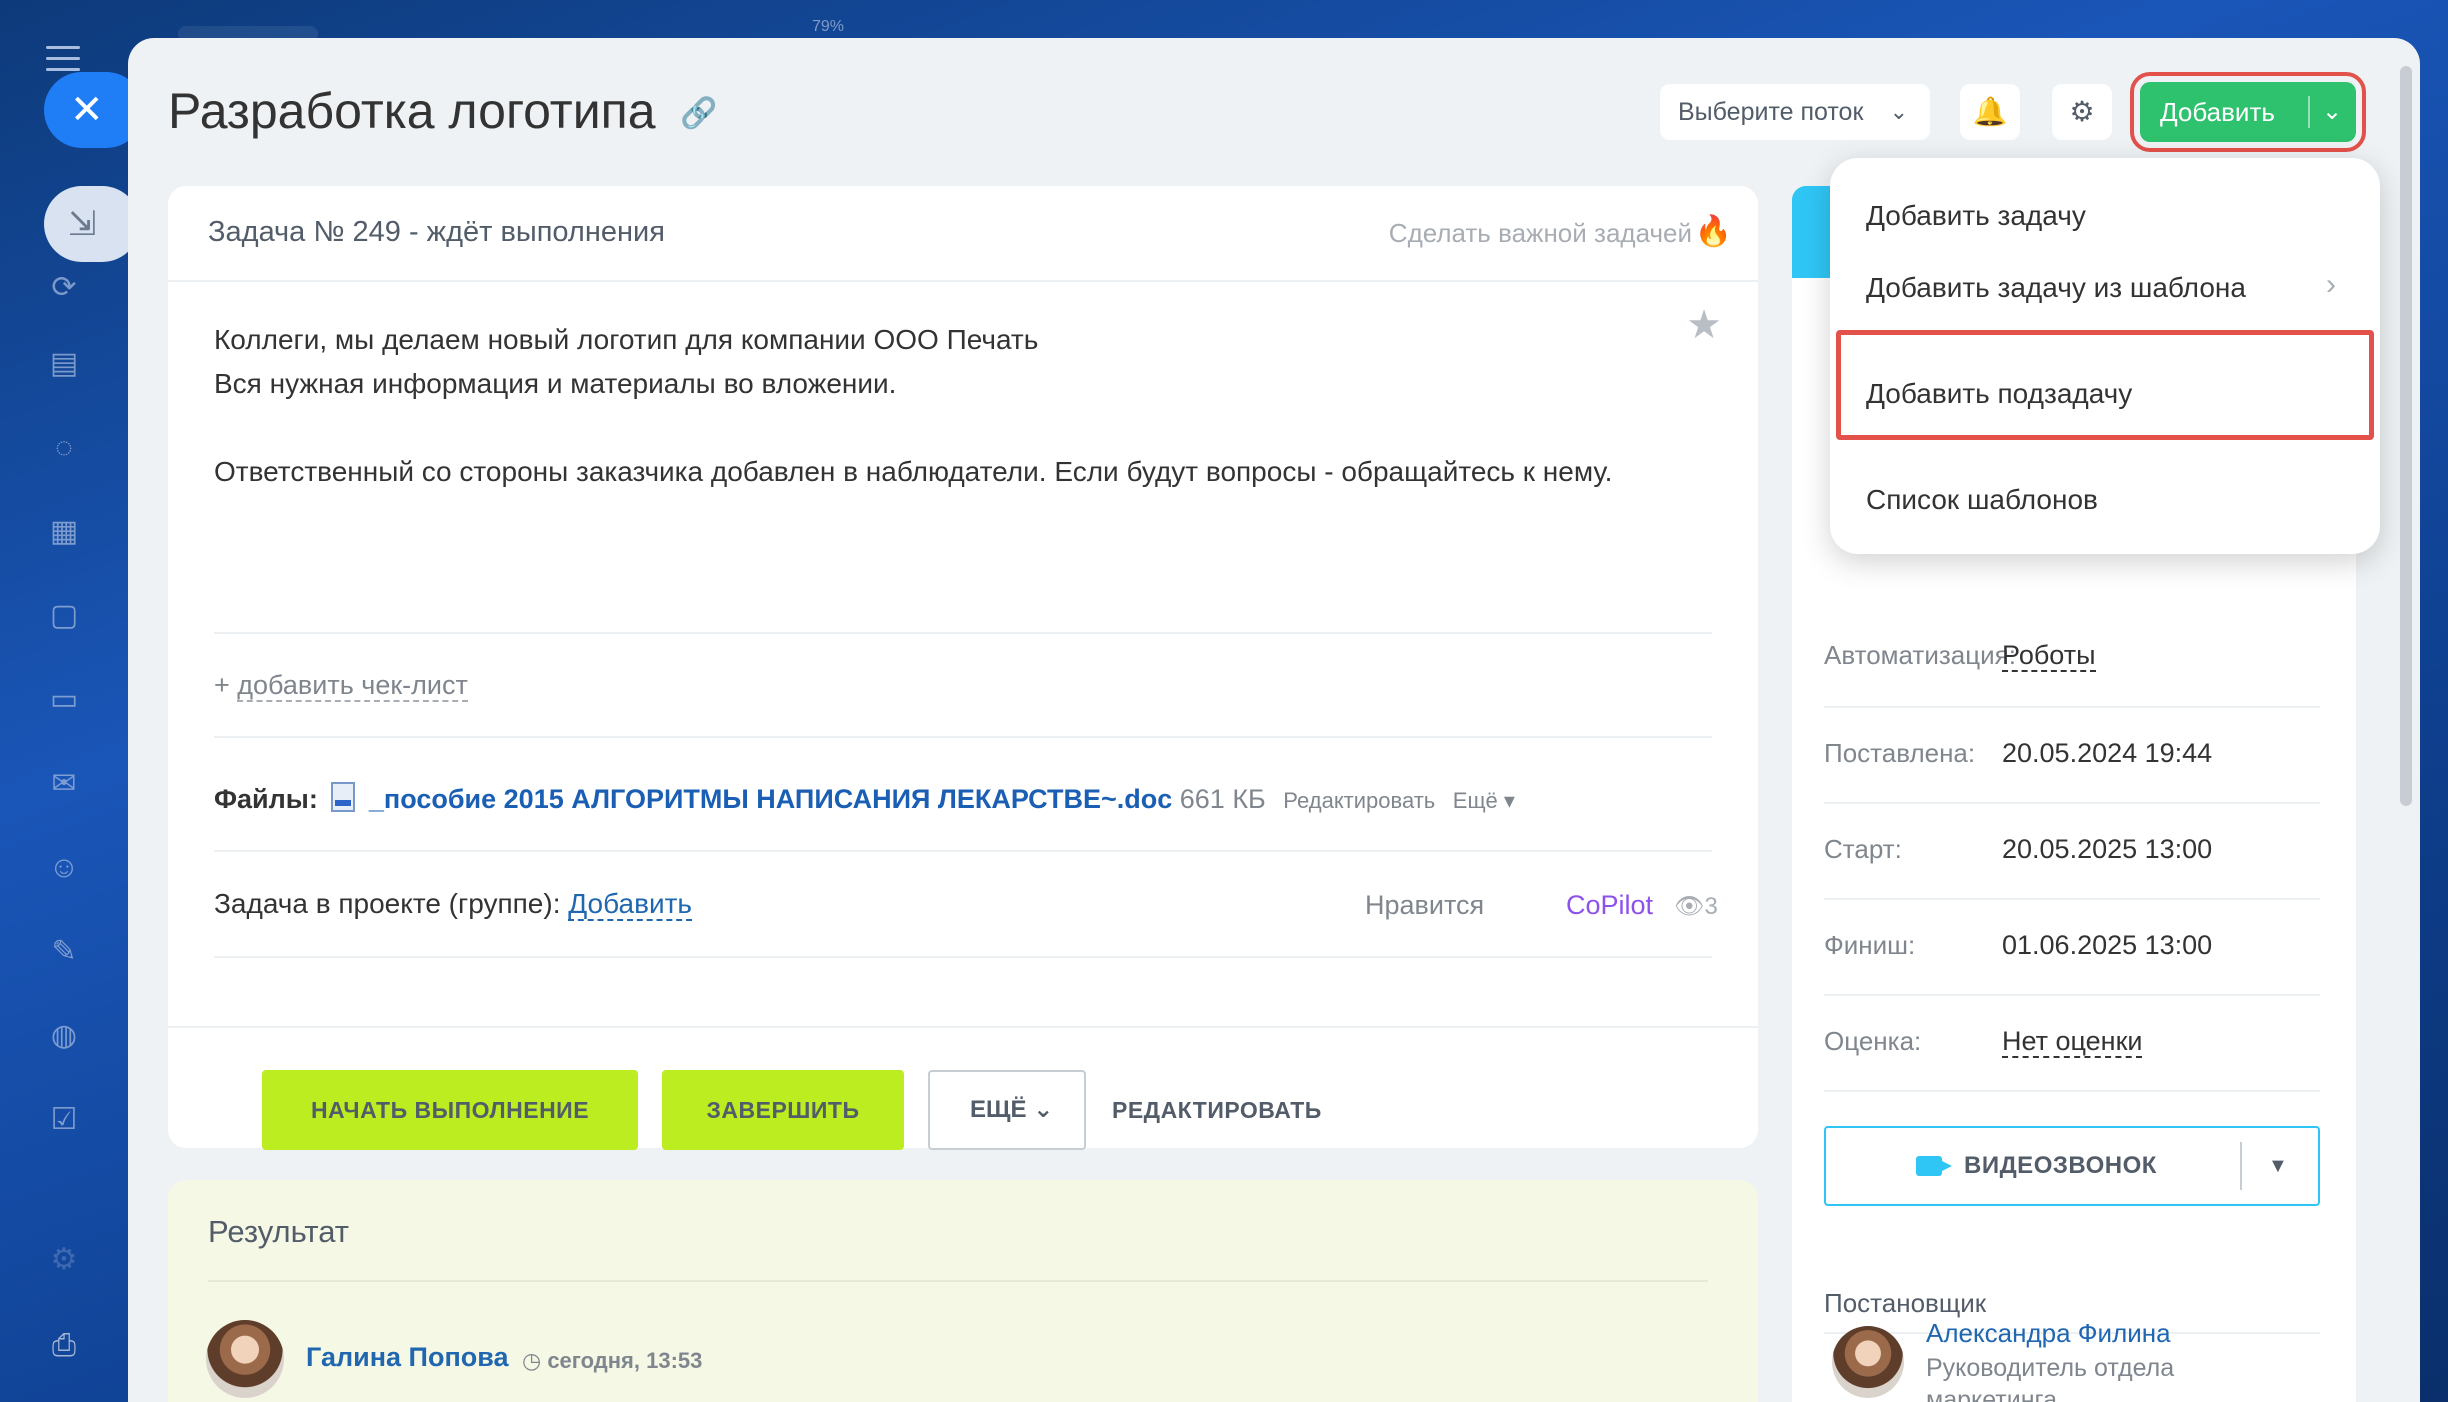  I want to click on files-label: Файлы:, so click(266, 799).